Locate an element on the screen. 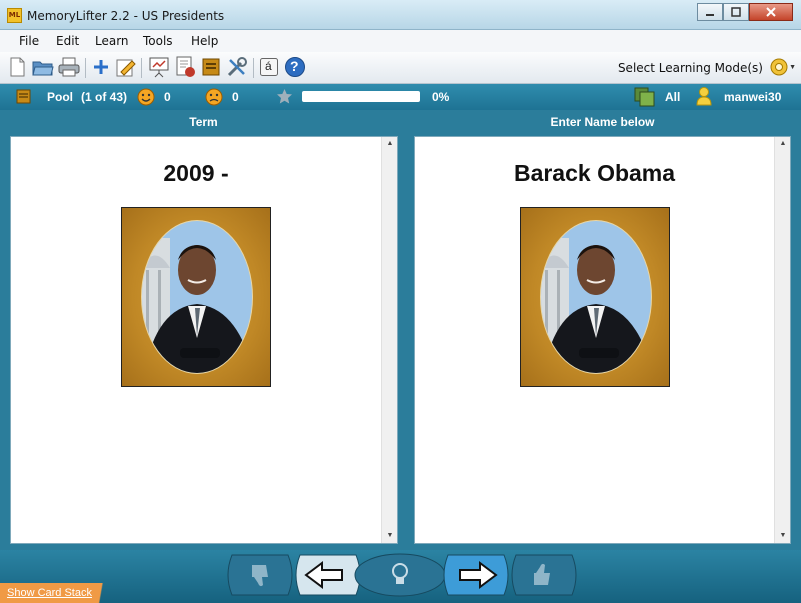 The width and height of the screenshot is (801, 603). open-folder-icon is located at coordinates (43, 67).